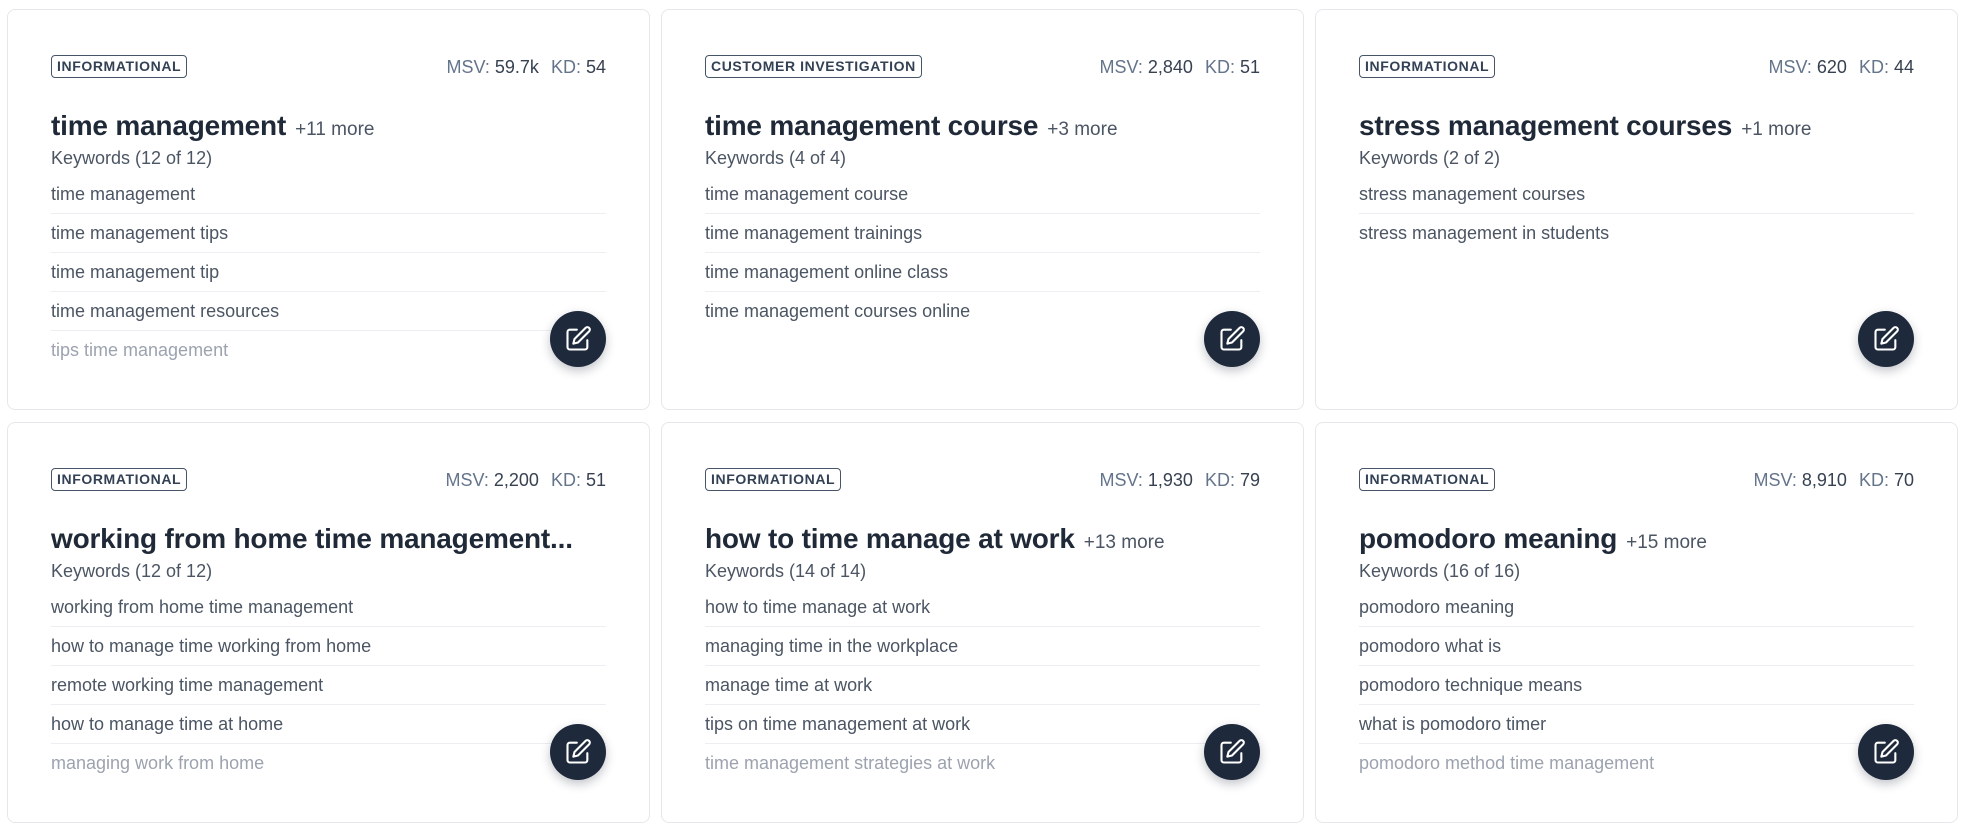 This screenshot has width=1964, height=827. What do you see at coordinates (1636, 724) in the screenshot?
I see `keyword-item: what is pomodoro timer` at bounding box center [1636, 724].